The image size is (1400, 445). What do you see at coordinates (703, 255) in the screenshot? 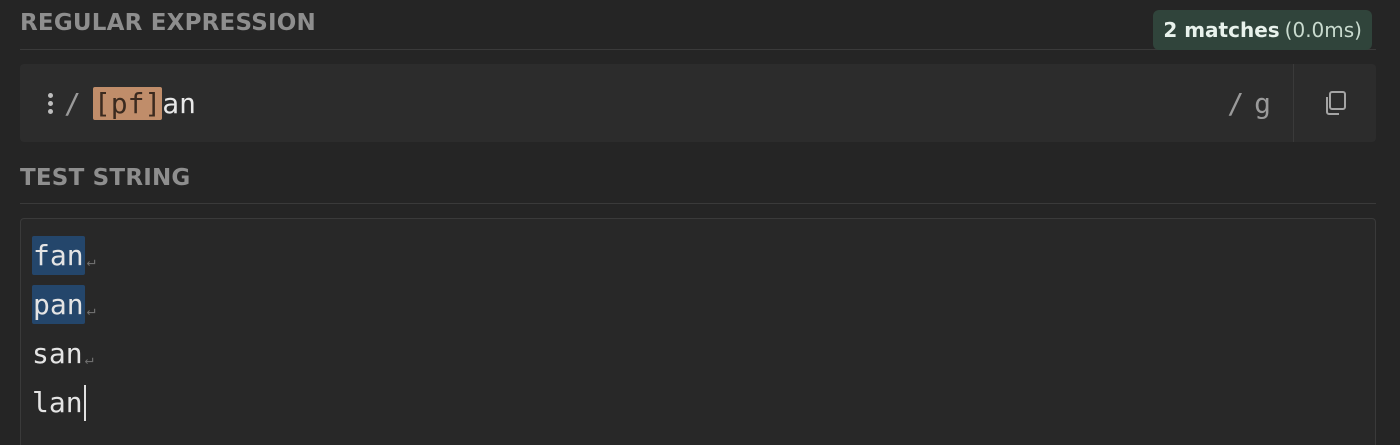
I see `test-line: fan ↵` at bounding box center [703, 255].